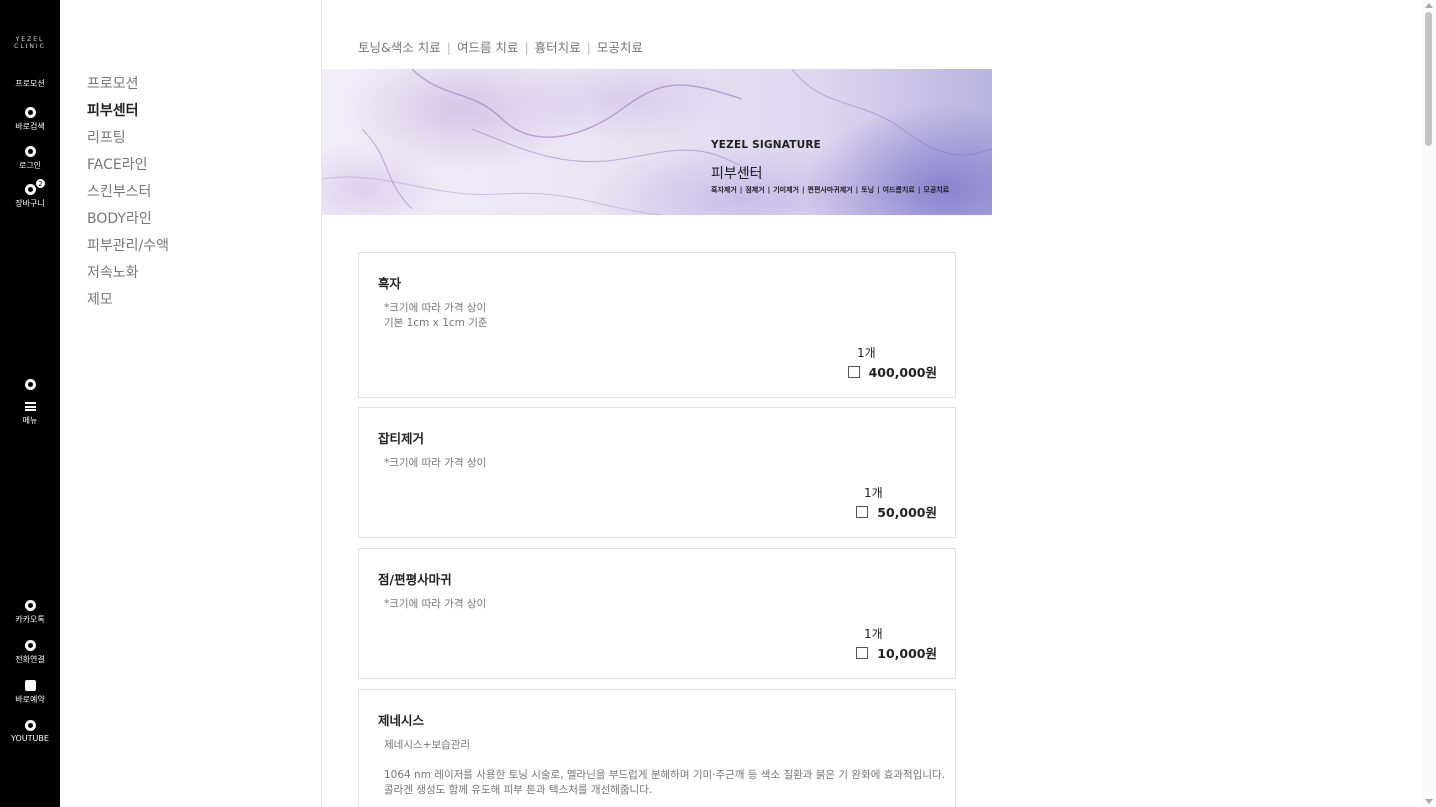  I want to click on subtab-acne: 여드름 치료, so click(487, 47).